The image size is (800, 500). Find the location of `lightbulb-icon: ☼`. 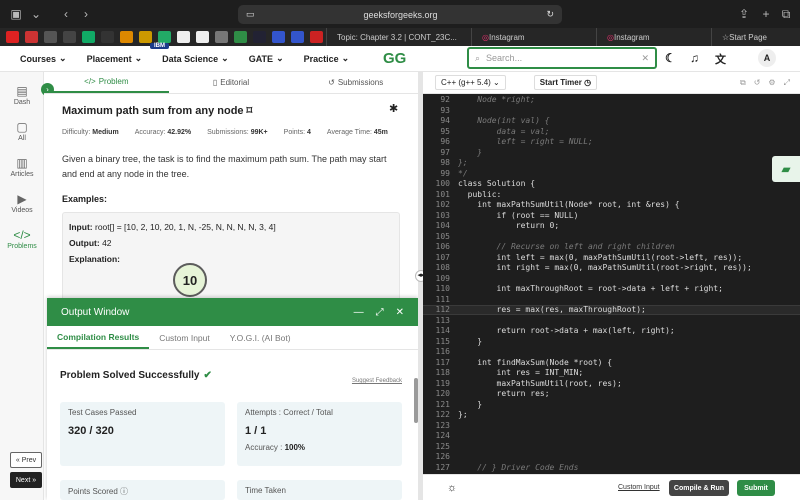

lightbulb-icon: ☼ is located at coordinates (452, 488).